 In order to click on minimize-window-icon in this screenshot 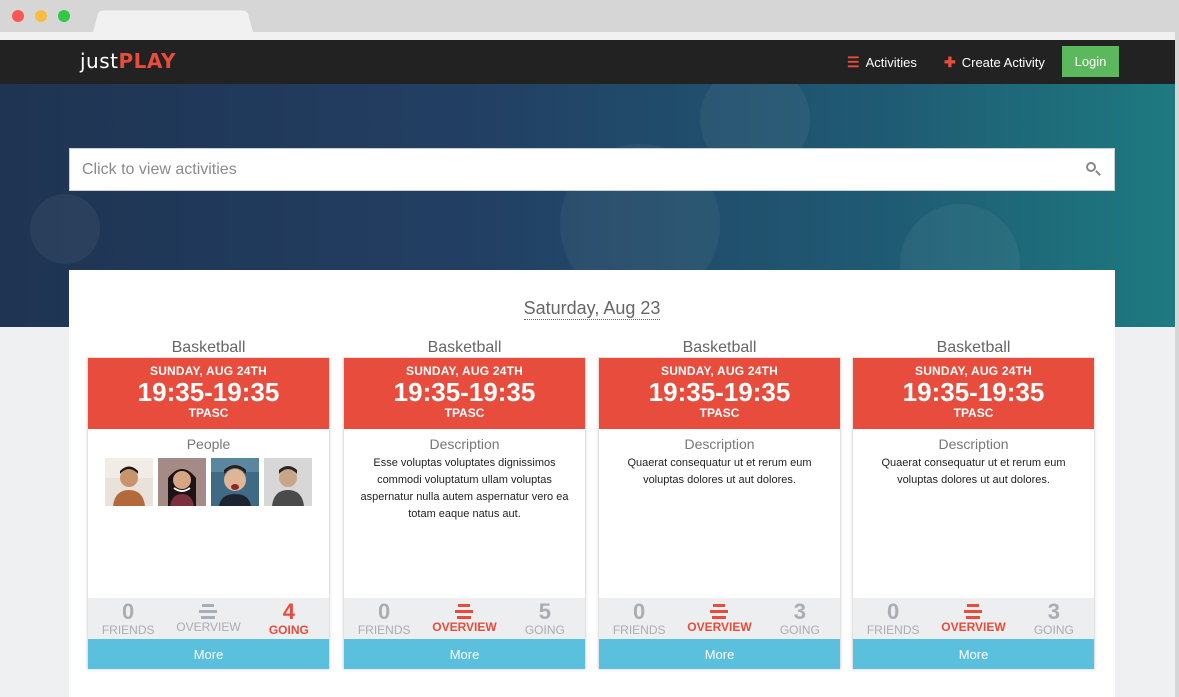, I will do `click(41, 16)`.